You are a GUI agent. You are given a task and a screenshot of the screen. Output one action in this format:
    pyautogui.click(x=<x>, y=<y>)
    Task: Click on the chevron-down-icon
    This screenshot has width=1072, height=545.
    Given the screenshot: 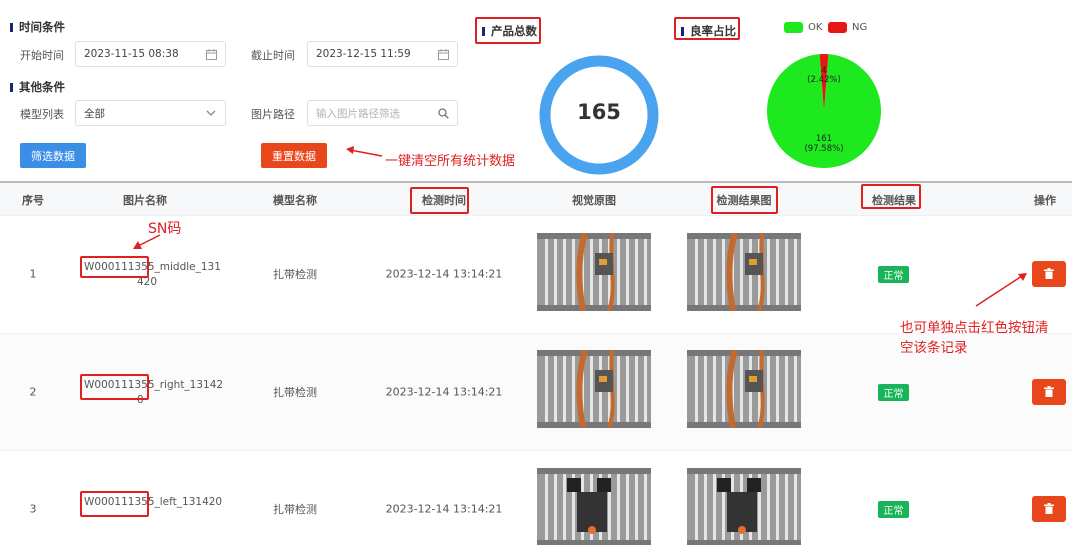 What is the action you would take?
    pyautogui.click(x=211, y=113)
    